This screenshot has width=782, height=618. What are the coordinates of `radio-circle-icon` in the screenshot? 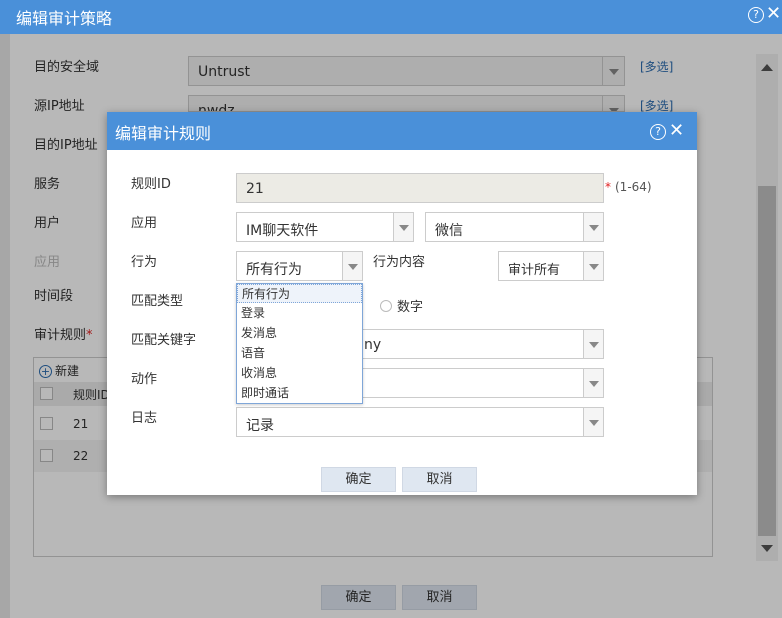 It's located at (386, 306).